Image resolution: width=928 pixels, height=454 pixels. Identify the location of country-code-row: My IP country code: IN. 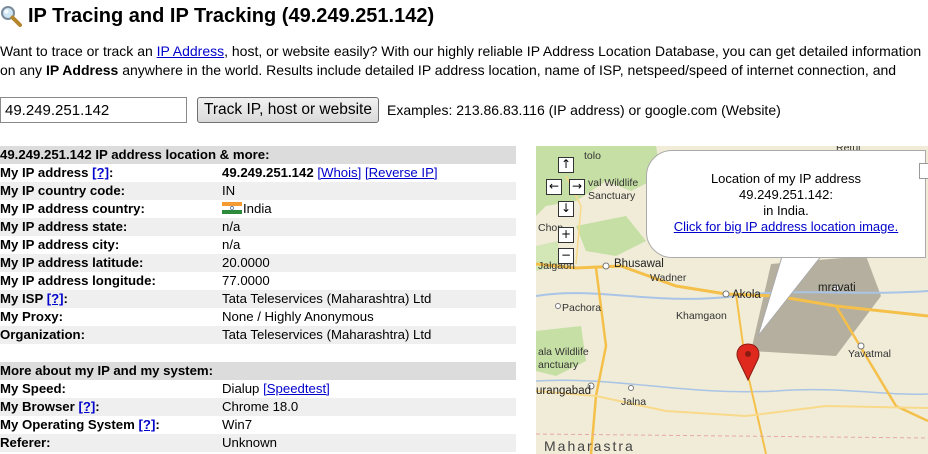
(258, 191).